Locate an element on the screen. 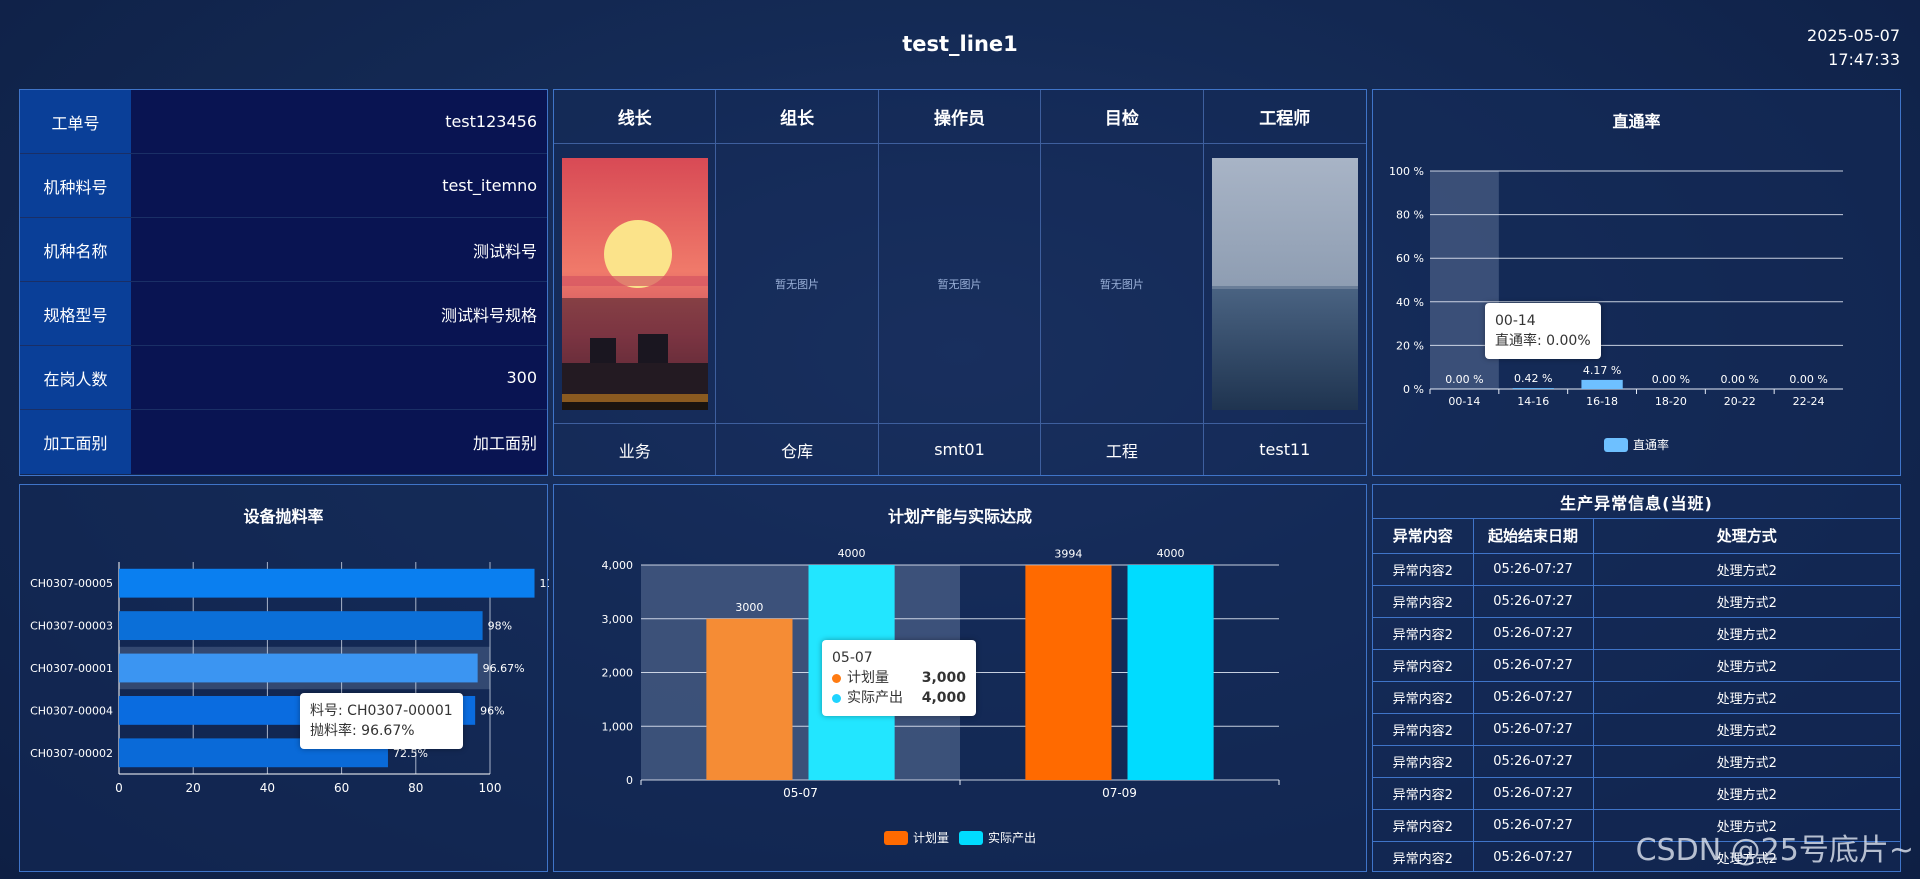 This screenshot has width=1920, height=879. info-label: 机种名称 is located at coordinates (75, 249).